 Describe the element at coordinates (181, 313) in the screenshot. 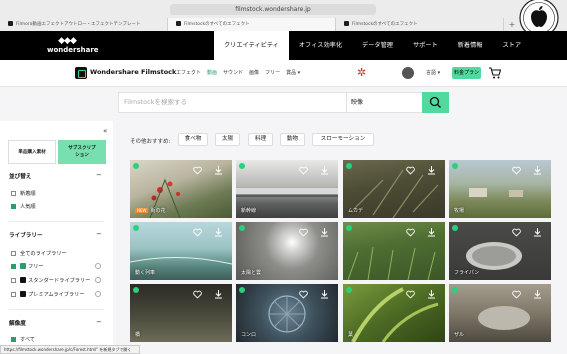

I see `video-card: 橋` at that location.